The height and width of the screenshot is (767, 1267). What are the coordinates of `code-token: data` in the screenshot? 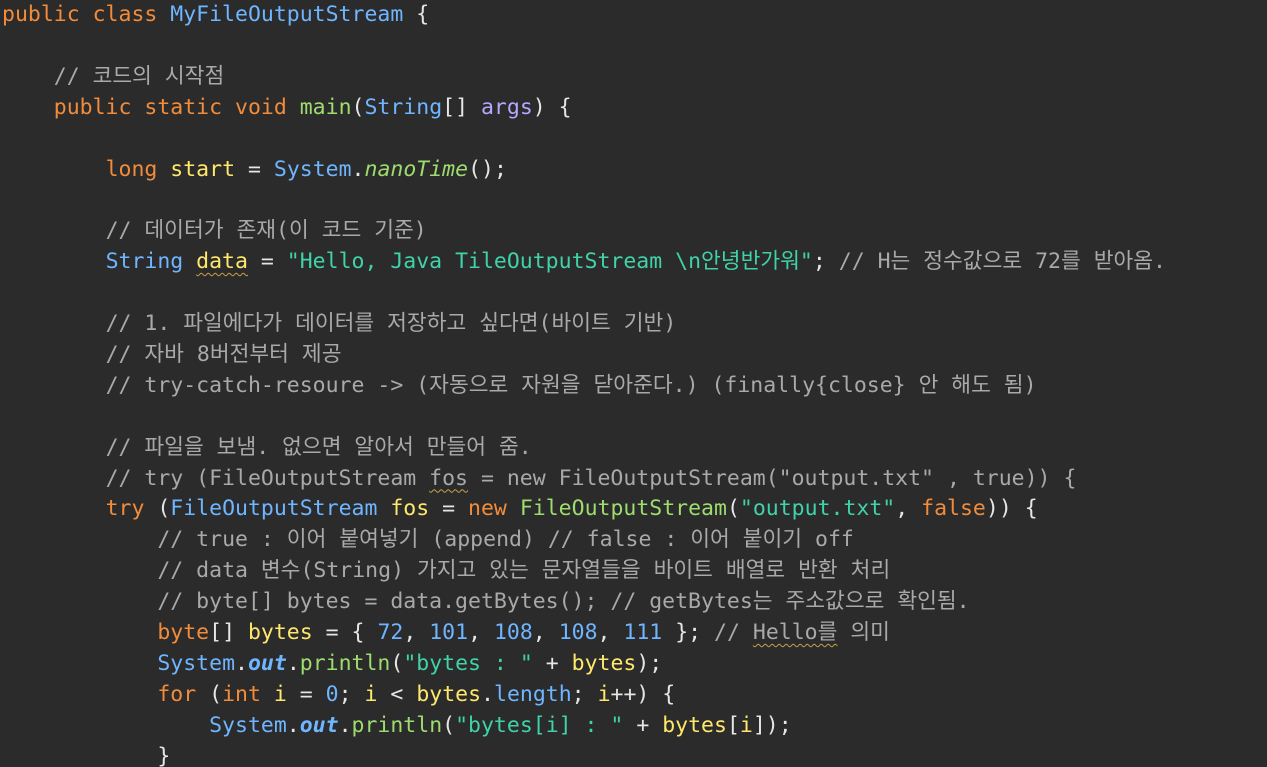 It's located at (222, 262).